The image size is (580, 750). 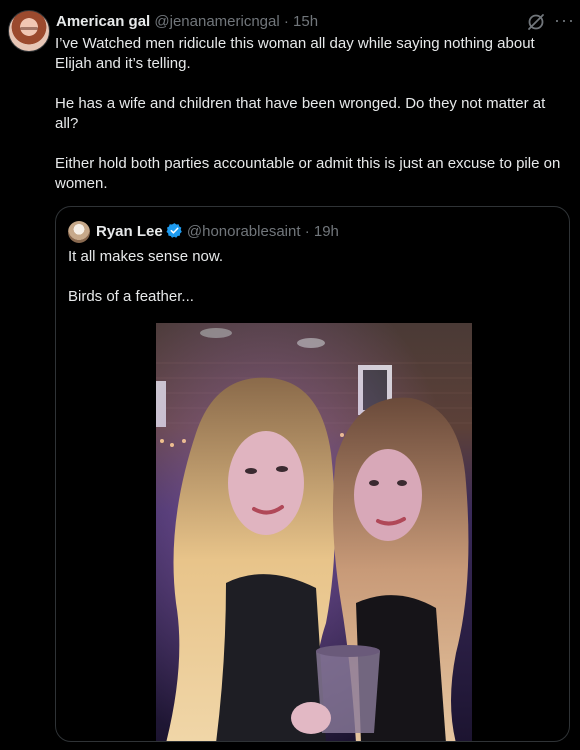 What do you see at coordinates (174, 230) in the screenshot?
I see `verified-badge-icon` at bounding box center [174, 230].